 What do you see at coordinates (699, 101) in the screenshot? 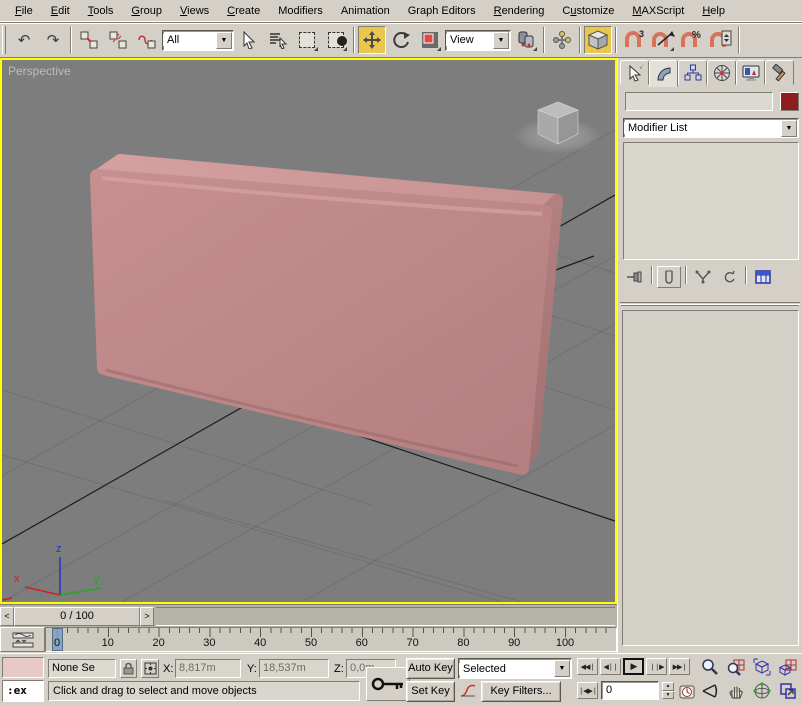
I see `object-name-field` at bounding box center [699, 101].